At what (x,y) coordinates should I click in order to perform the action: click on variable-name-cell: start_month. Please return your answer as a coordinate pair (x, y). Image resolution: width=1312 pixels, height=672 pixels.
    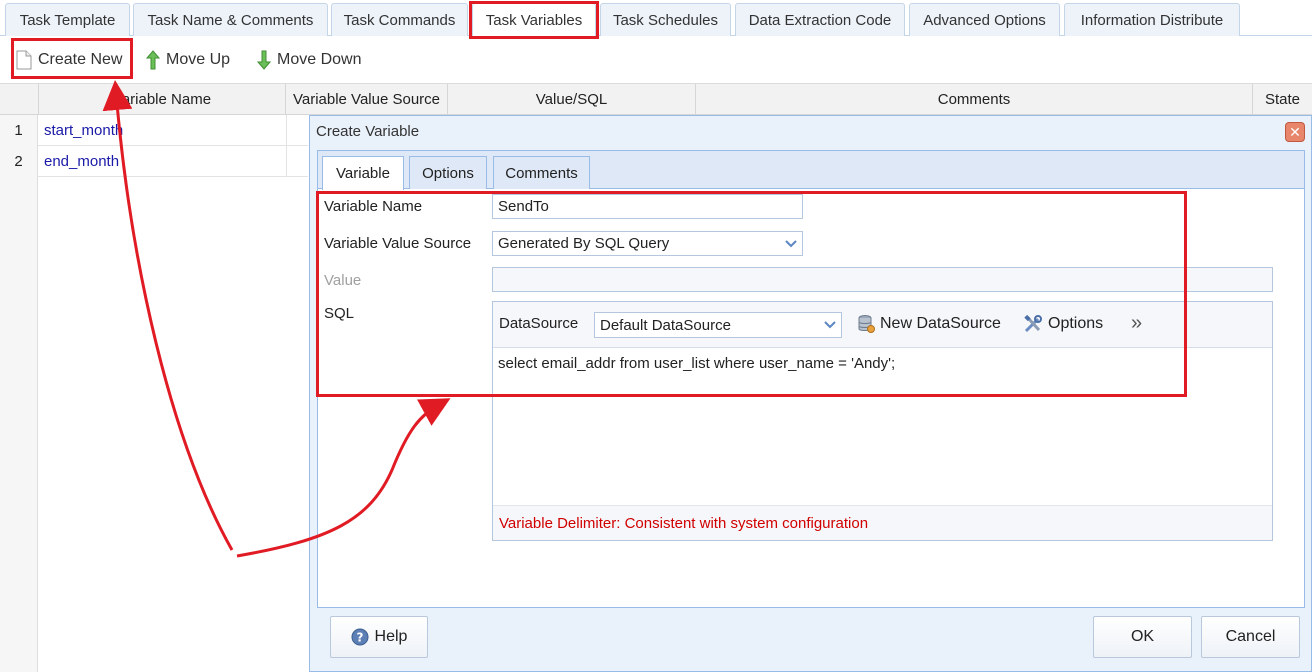
    Looking at the image, I should click on (84, 130).